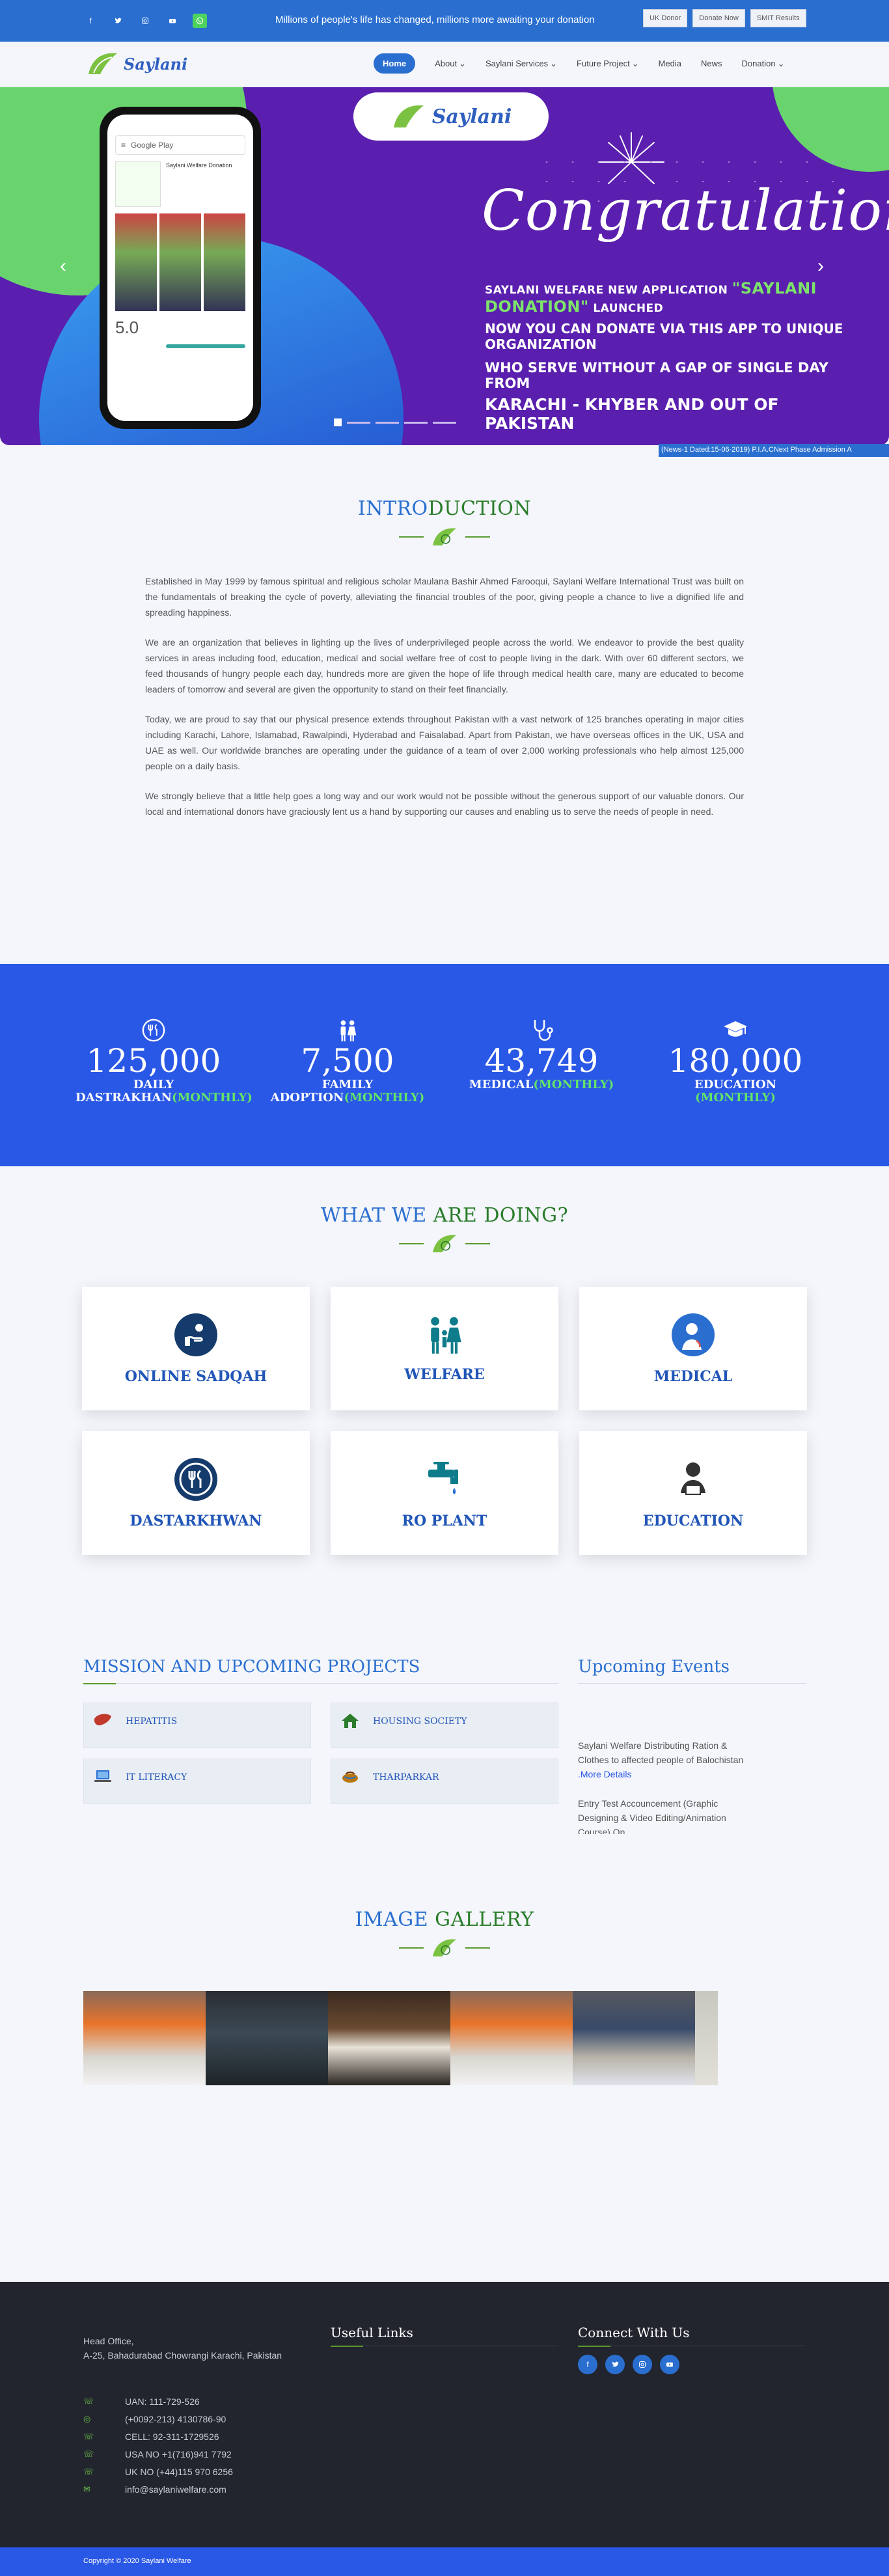 This screenshot has height=2576, width=889. What do you see at coordinates (195, 1377) in the screenshot?
I see `service-card-label: ONLINE SADQAH` at bounding box center [195, 1377].